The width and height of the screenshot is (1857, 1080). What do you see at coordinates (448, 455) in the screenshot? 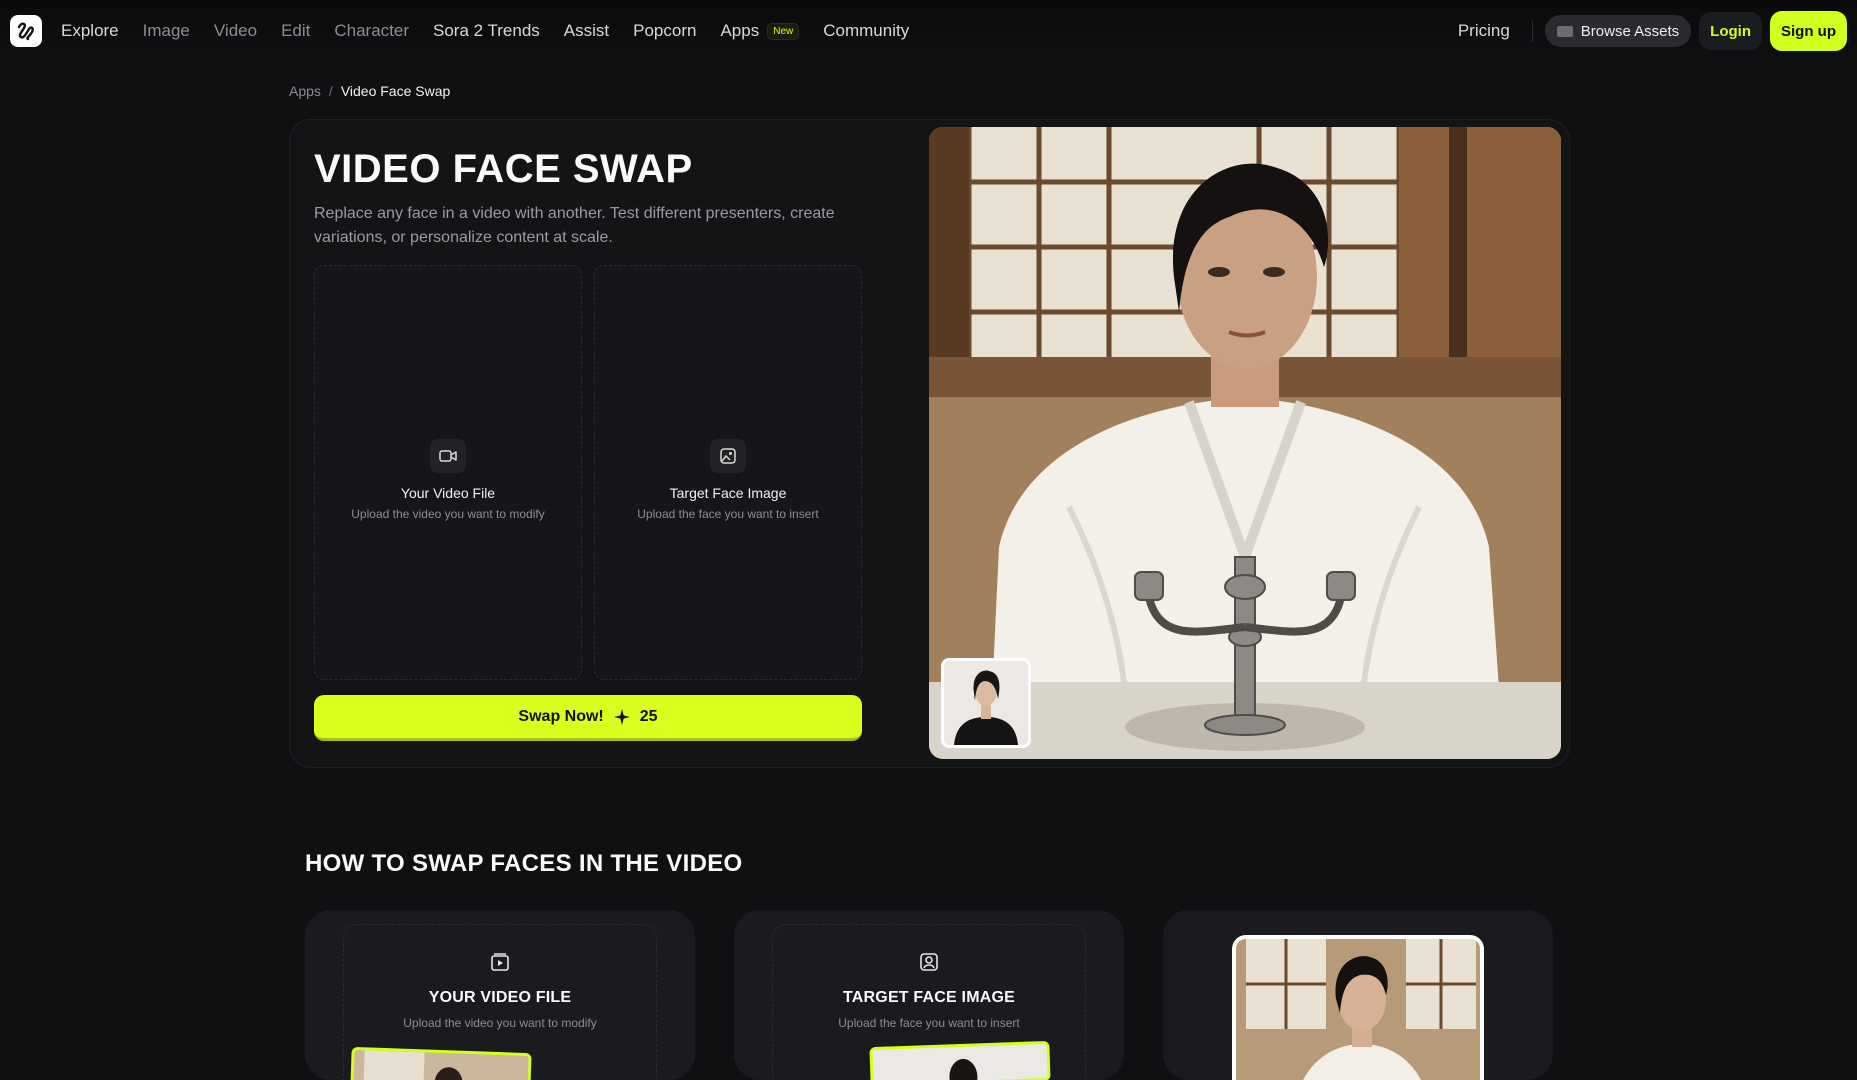
I see `video-camera-icon` at bounding box center [448, 455].